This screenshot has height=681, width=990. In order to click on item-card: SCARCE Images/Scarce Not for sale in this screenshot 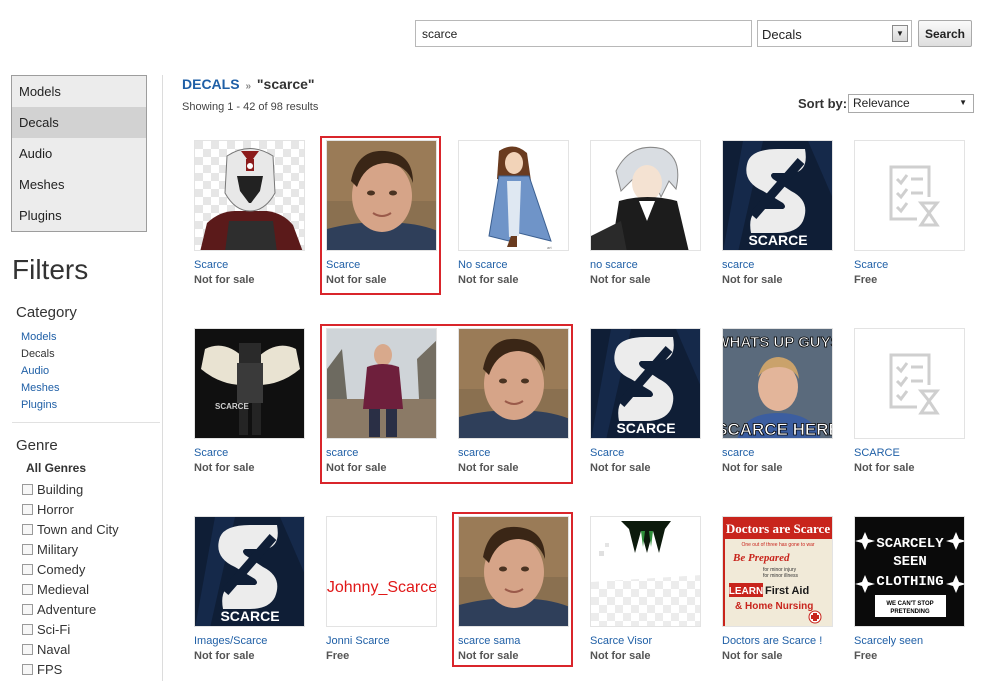, I will do `click(250, 589)`.